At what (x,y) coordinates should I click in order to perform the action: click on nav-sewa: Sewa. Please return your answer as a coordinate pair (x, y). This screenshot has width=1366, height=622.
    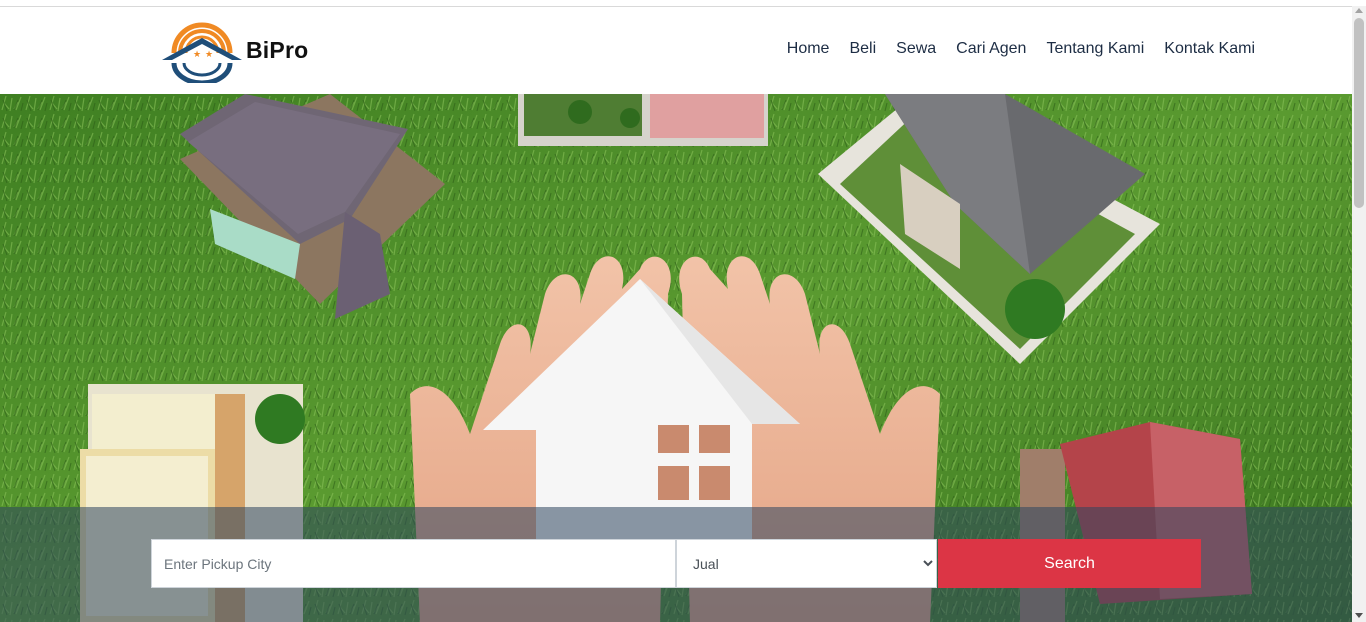
    Looking at the image, I should click on (916, 49).